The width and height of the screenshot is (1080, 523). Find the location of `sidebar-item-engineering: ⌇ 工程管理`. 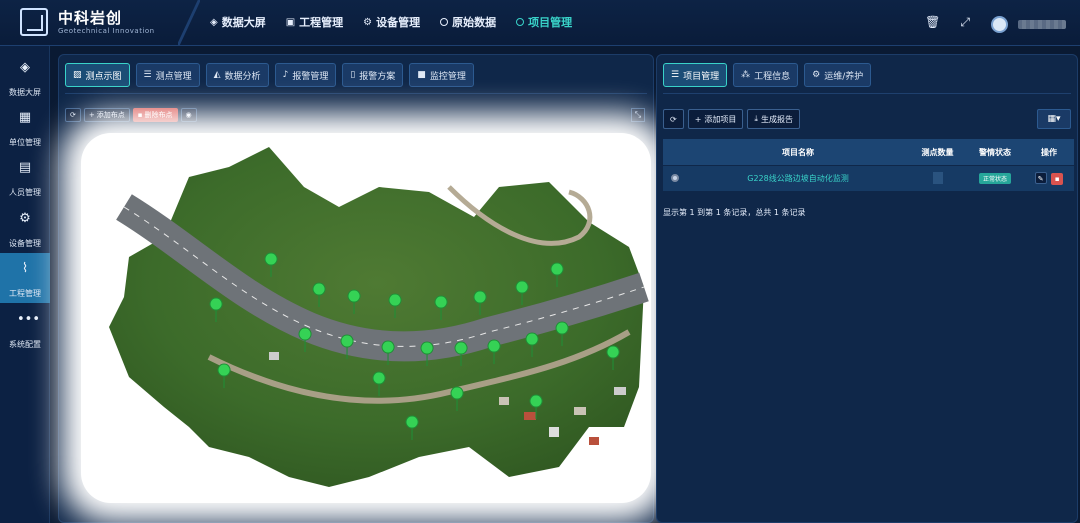

sidebar-item-engineering: ⌇ 工程管理 is located at coordinates (25, 278).